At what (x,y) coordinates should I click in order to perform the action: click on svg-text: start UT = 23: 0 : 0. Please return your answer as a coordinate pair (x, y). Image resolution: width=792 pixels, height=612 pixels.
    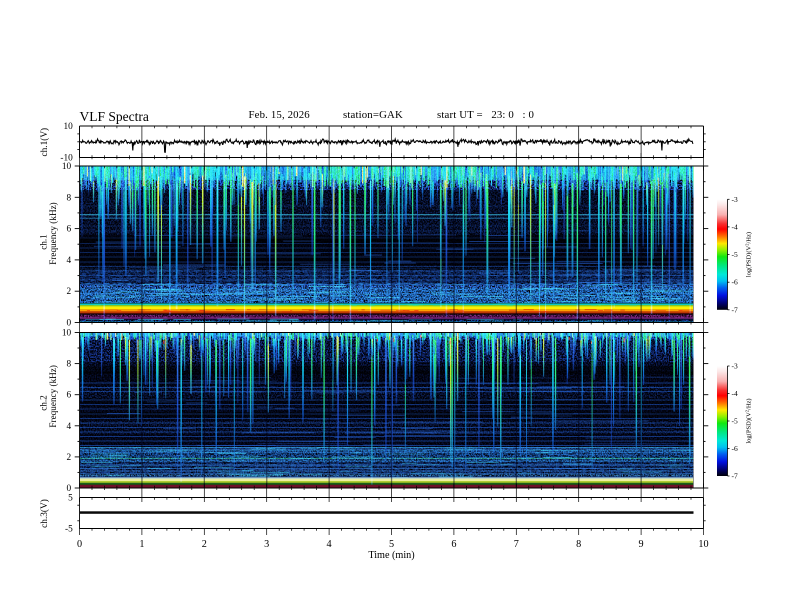
    Looking at the image, I should click on (485, 115).